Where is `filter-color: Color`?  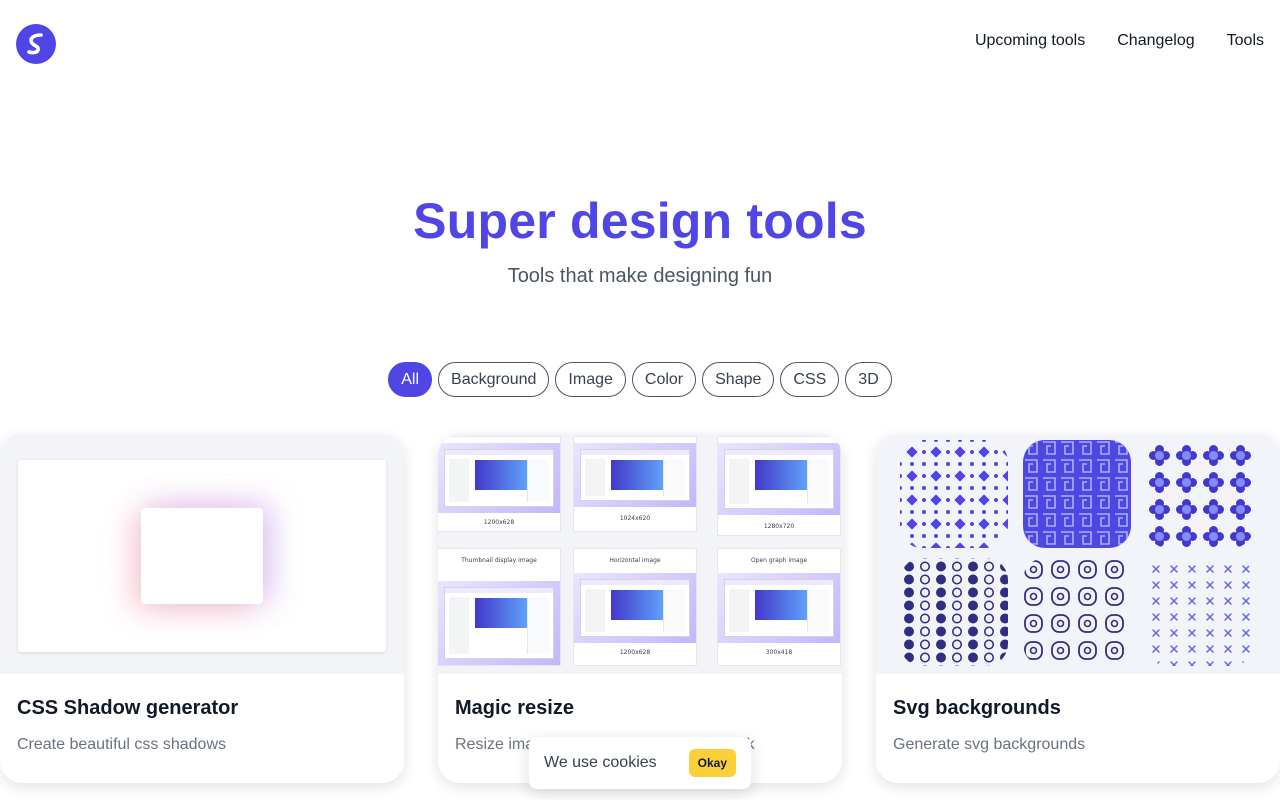
filter-color: Color is located at coordinates (664, 379).